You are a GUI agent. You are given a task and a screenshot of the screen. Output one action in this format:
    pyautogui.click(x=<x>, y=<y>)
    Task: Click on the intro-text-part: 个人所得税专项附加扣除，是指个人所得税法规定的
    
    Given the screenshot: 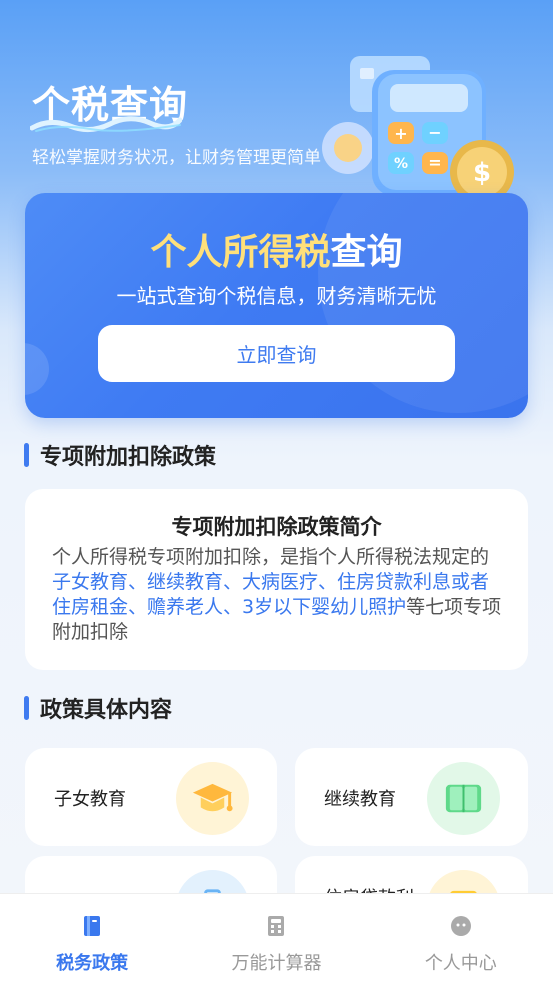 What is the action you would take?
    pyautogui.click(x=271, y=557)
    